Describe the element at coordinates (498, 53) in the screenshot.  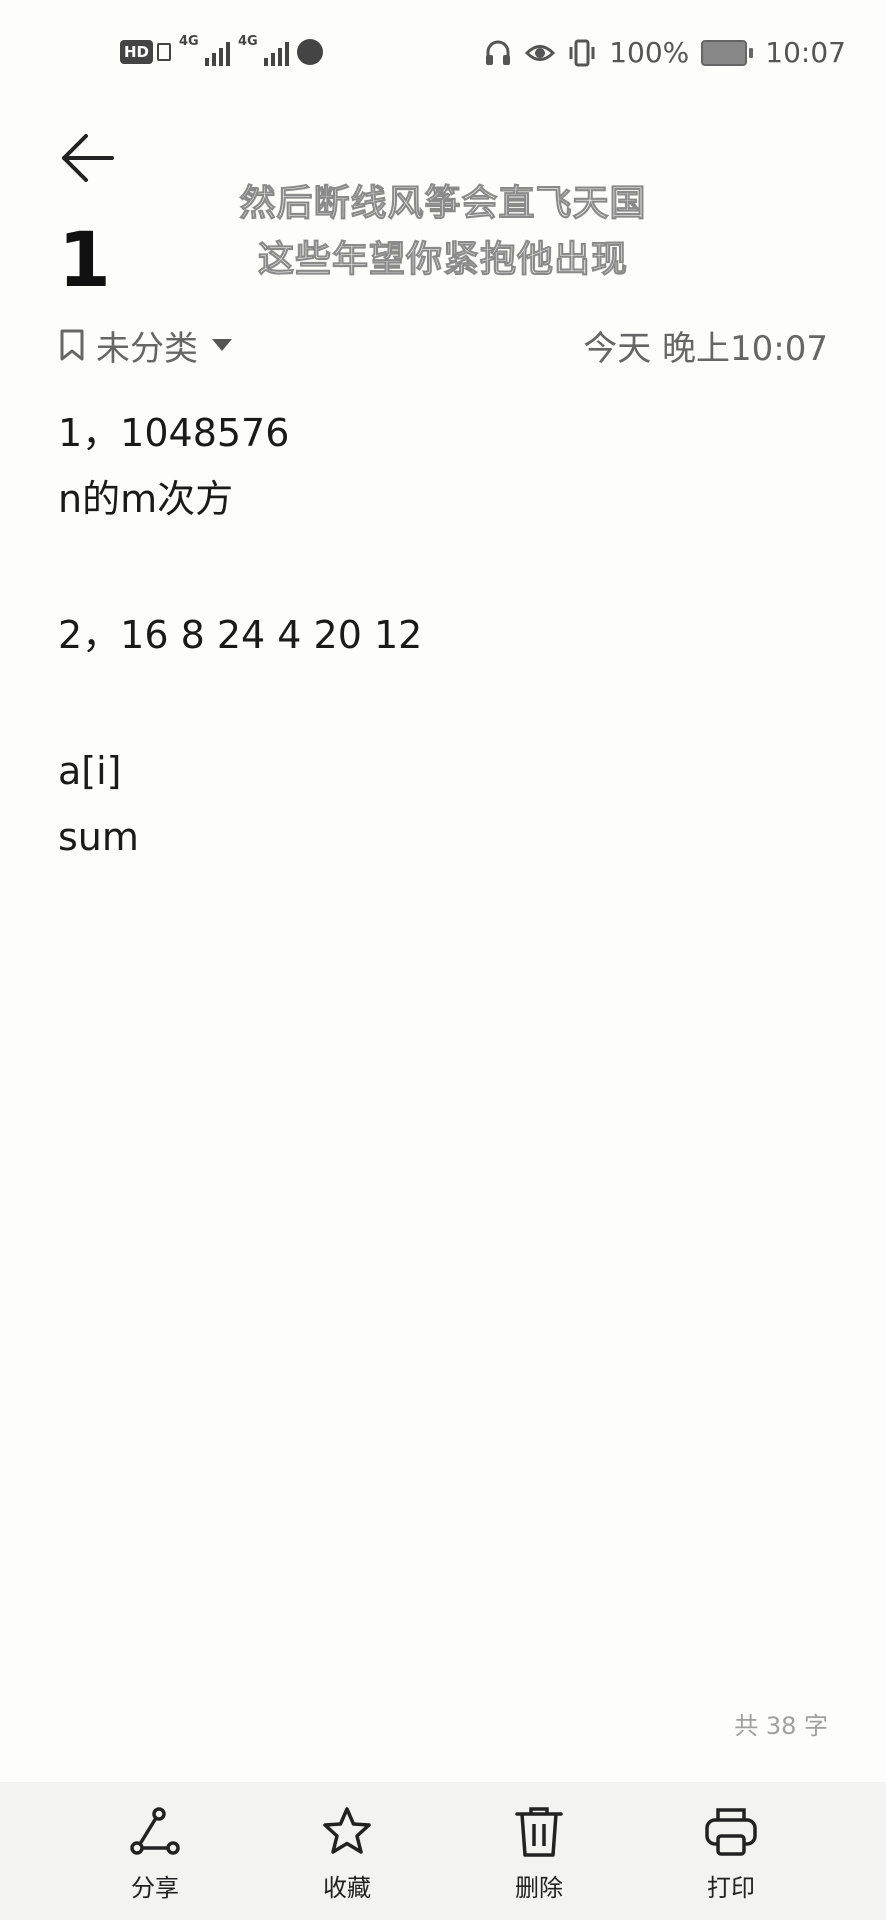
I see `headphones-icon` at that location.